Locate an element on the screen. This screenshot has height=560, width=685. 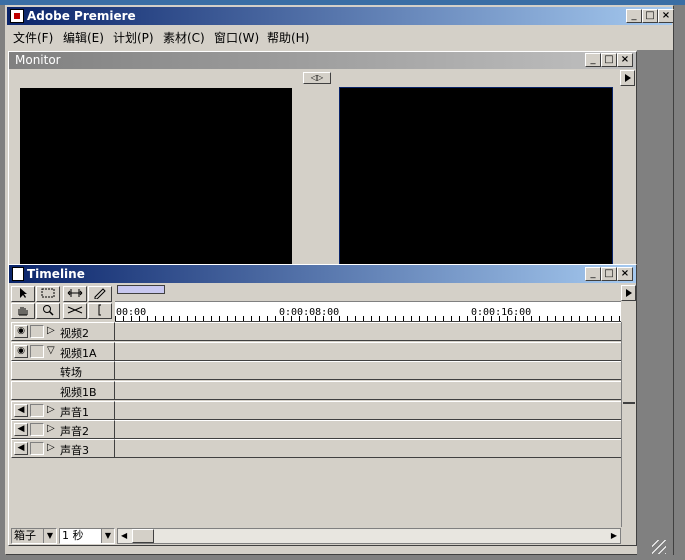
timeline-menu-arrow is located at coordinates (628, 293).